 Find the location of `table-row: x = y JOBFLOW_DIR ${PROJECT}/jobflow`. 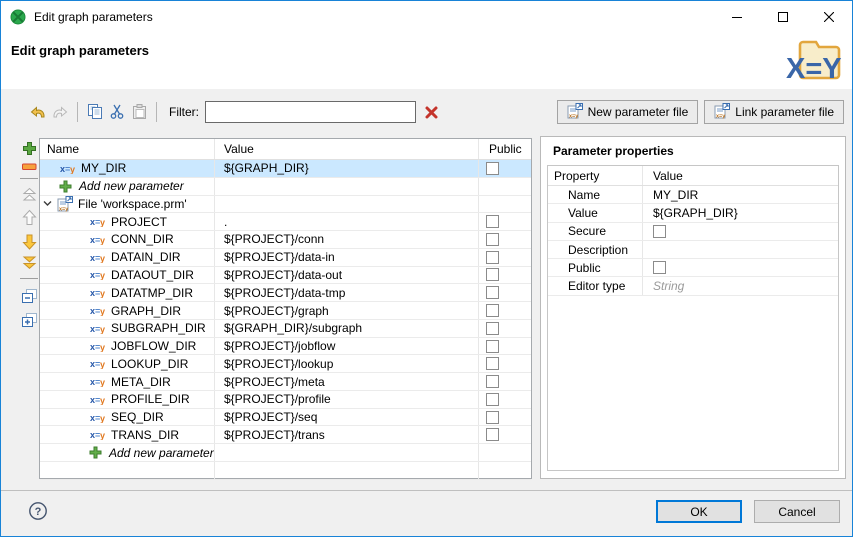

table-row: x = y JOBFLOW_DIR ${PROJECT}/jobflow is located at coordinates (285, 346).